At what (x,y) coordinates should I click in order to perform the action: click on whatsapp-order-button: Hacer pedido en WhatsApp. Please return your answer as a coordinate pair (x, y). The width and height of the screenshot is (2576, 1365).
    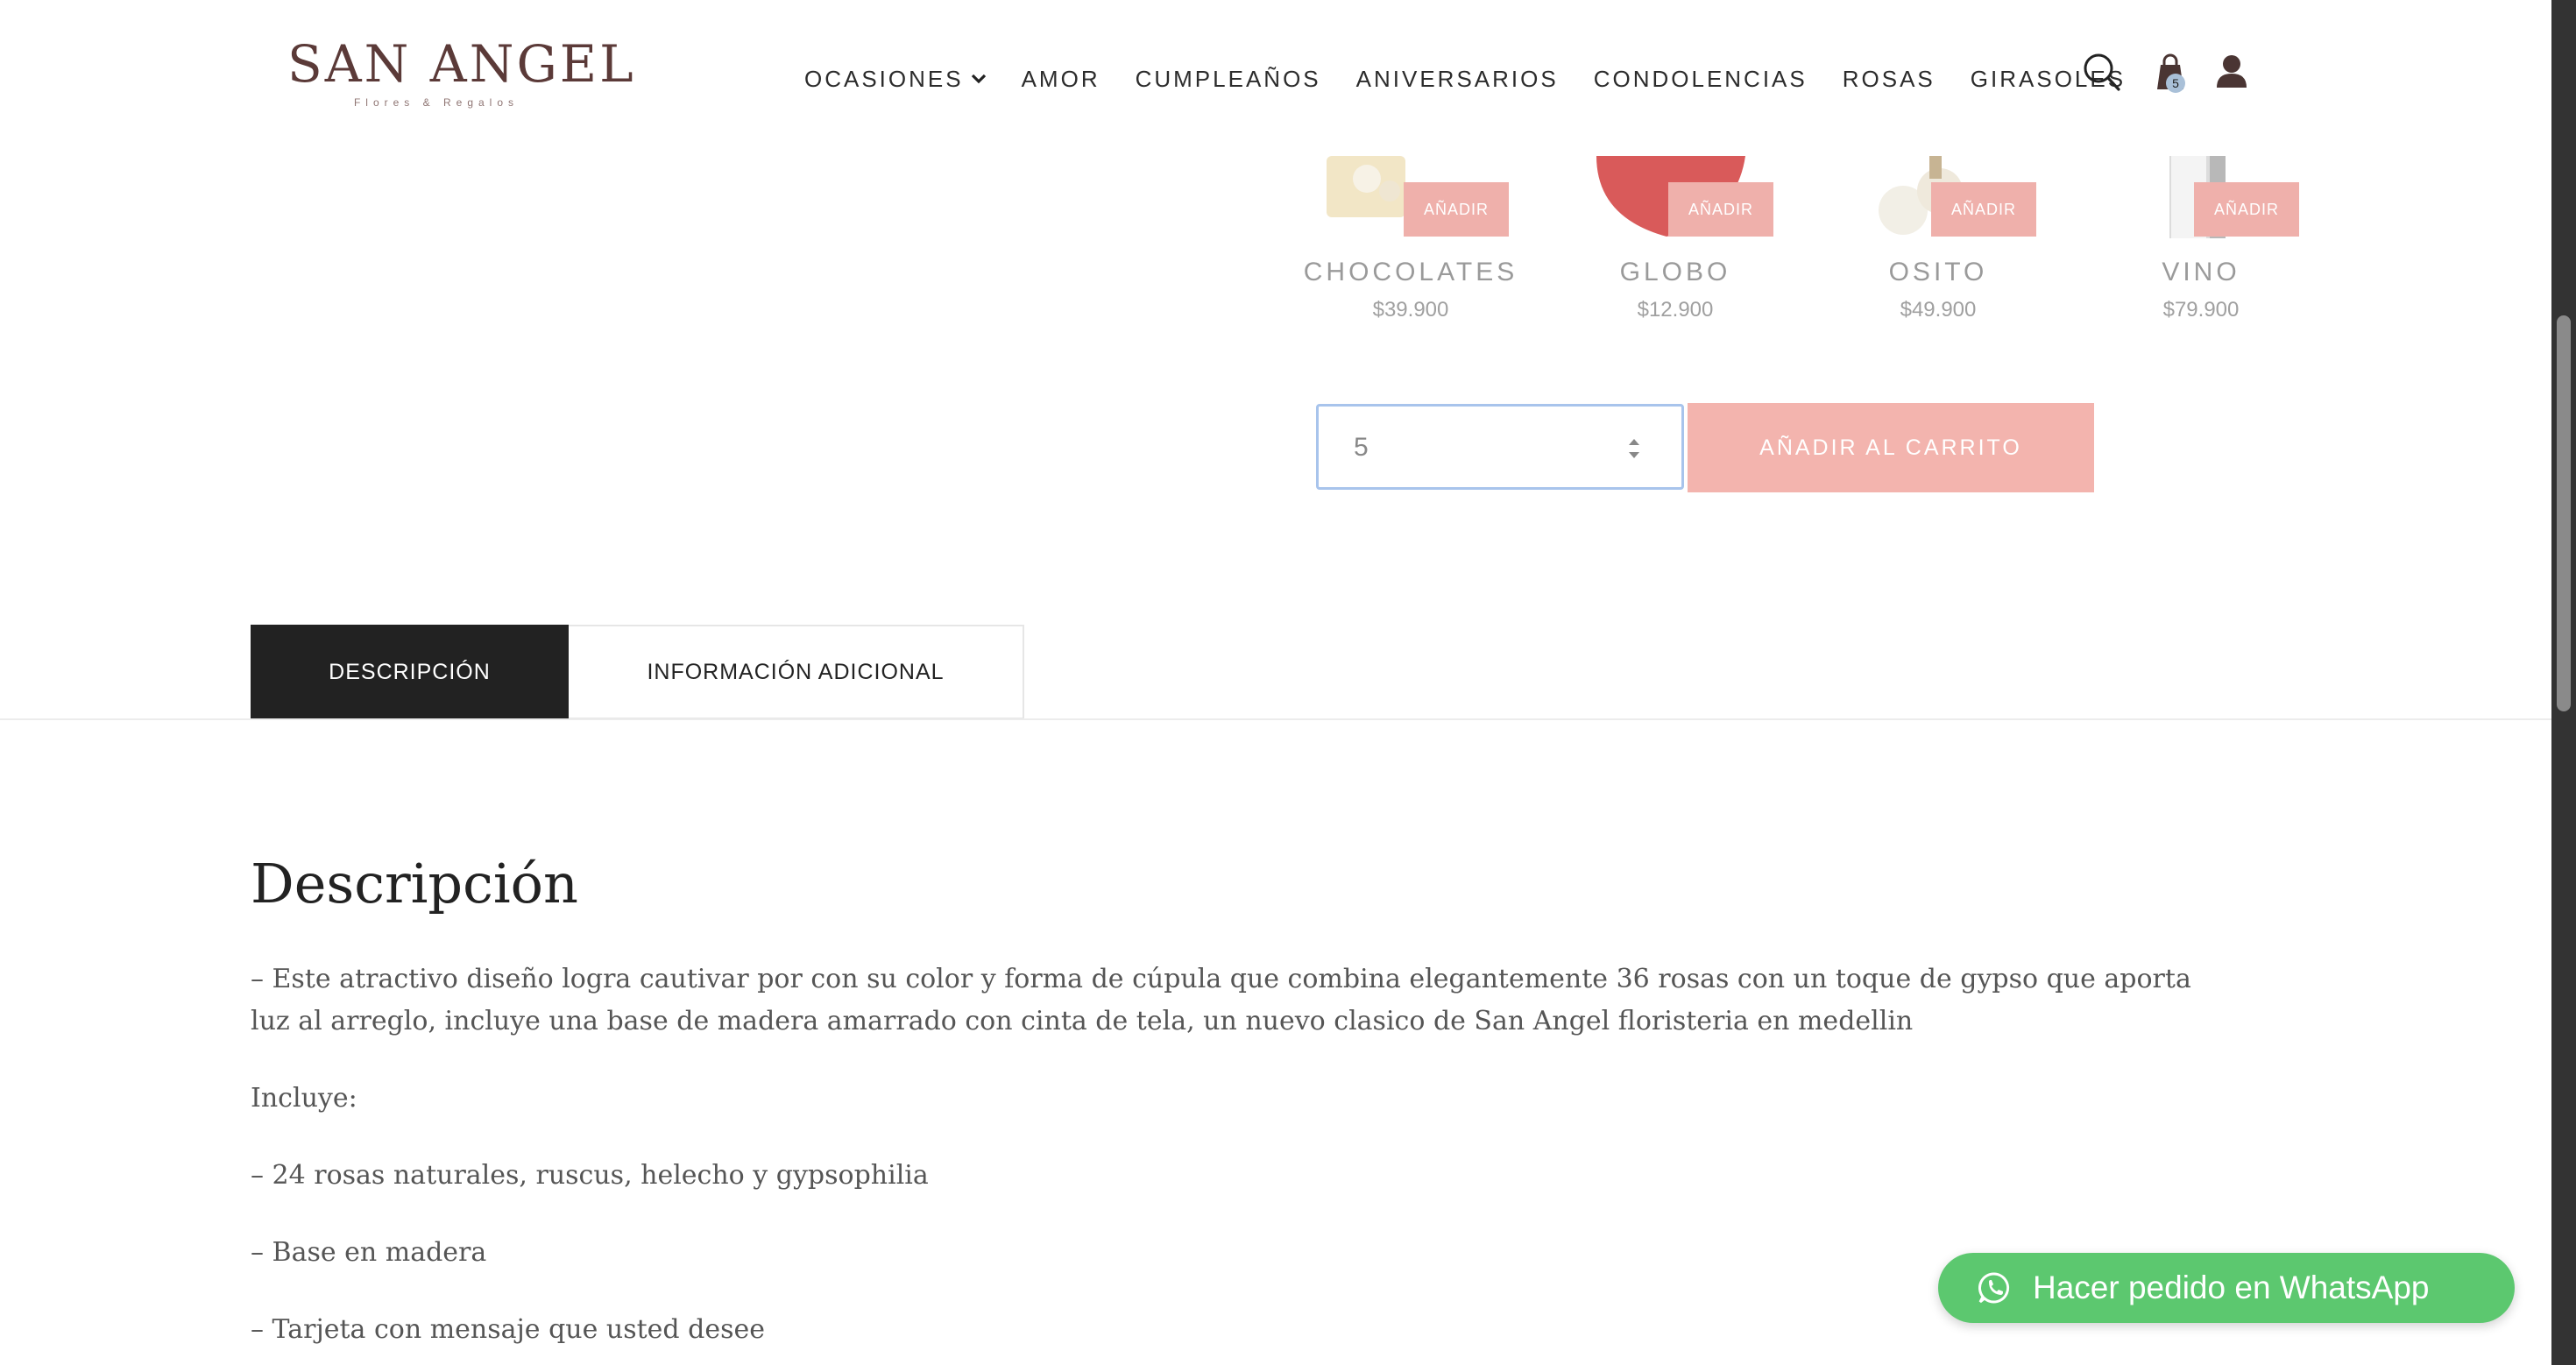
    Looking at the image, I should click on (2226, 1288).